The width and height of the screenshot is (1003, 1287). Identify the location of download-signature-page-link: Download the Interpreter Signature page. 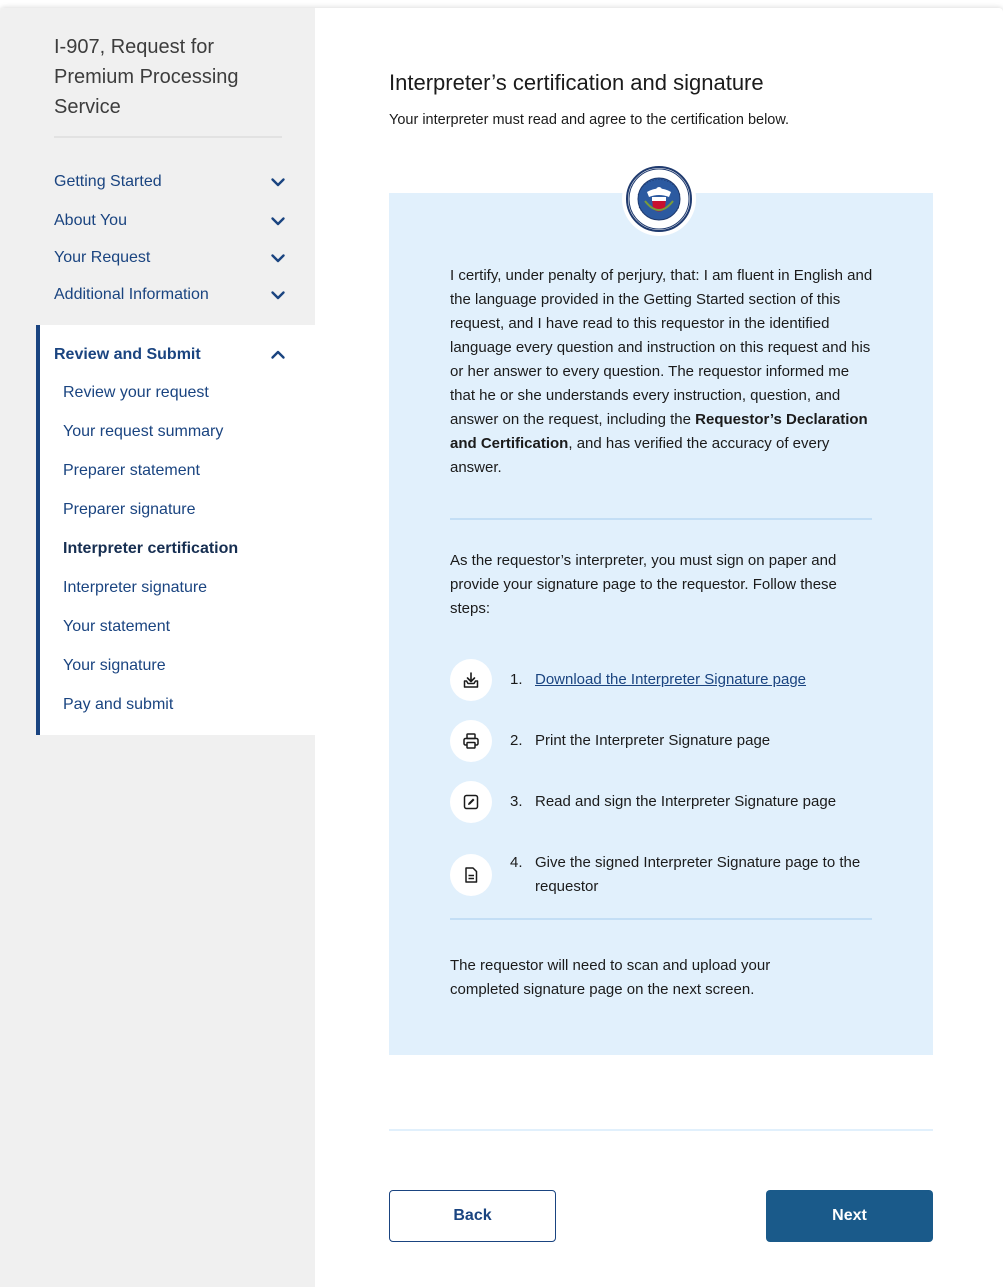
(670, 679).